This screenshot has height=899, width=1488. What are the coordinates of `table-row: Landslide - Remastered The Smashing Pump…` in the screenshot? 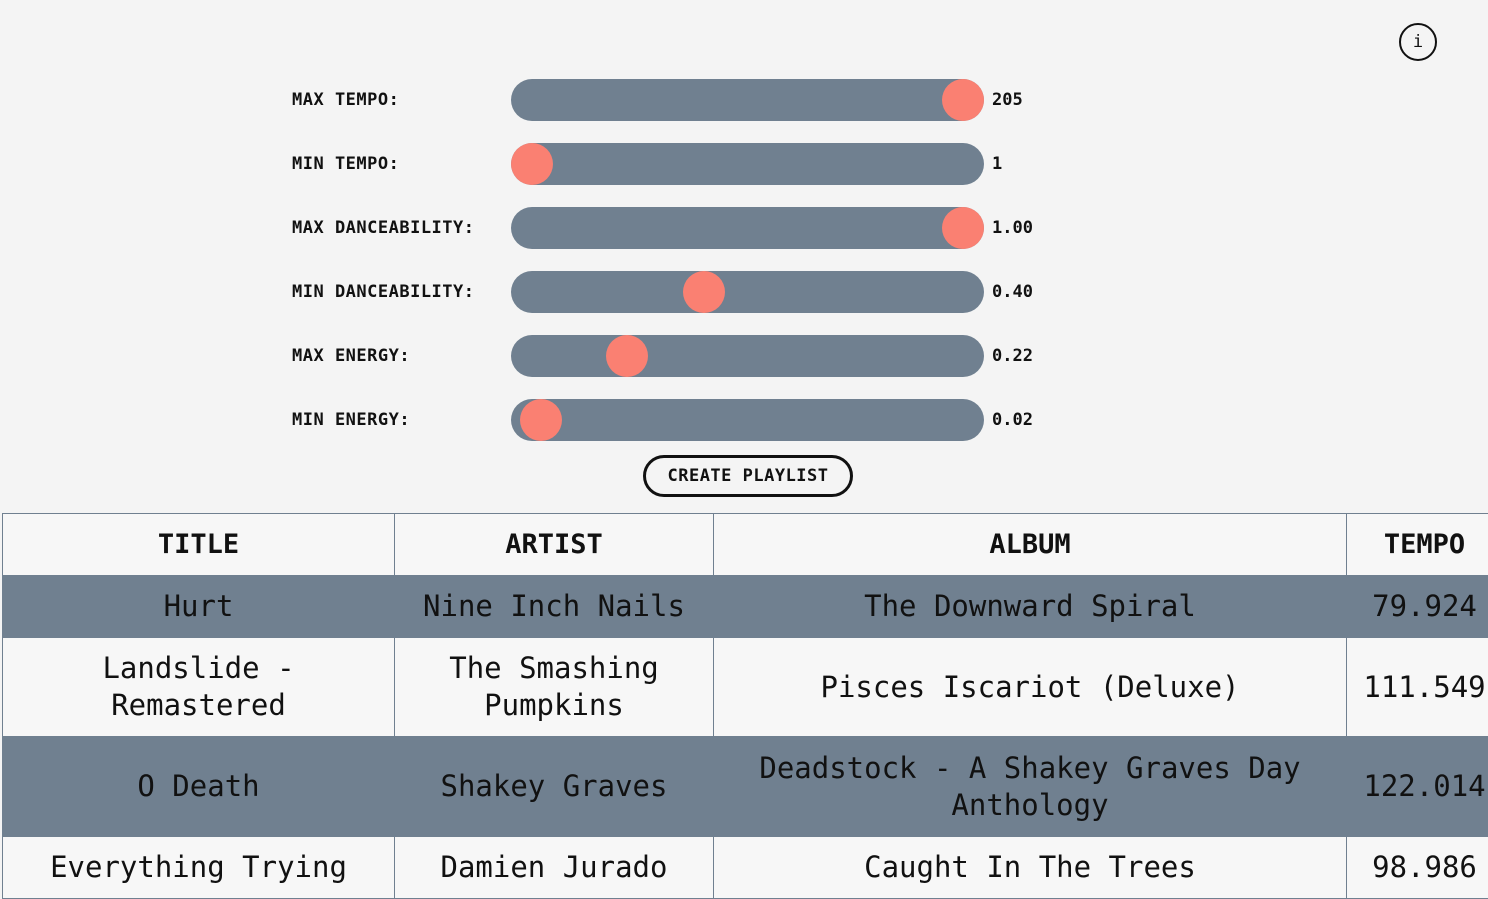 It's located at (745, 687).